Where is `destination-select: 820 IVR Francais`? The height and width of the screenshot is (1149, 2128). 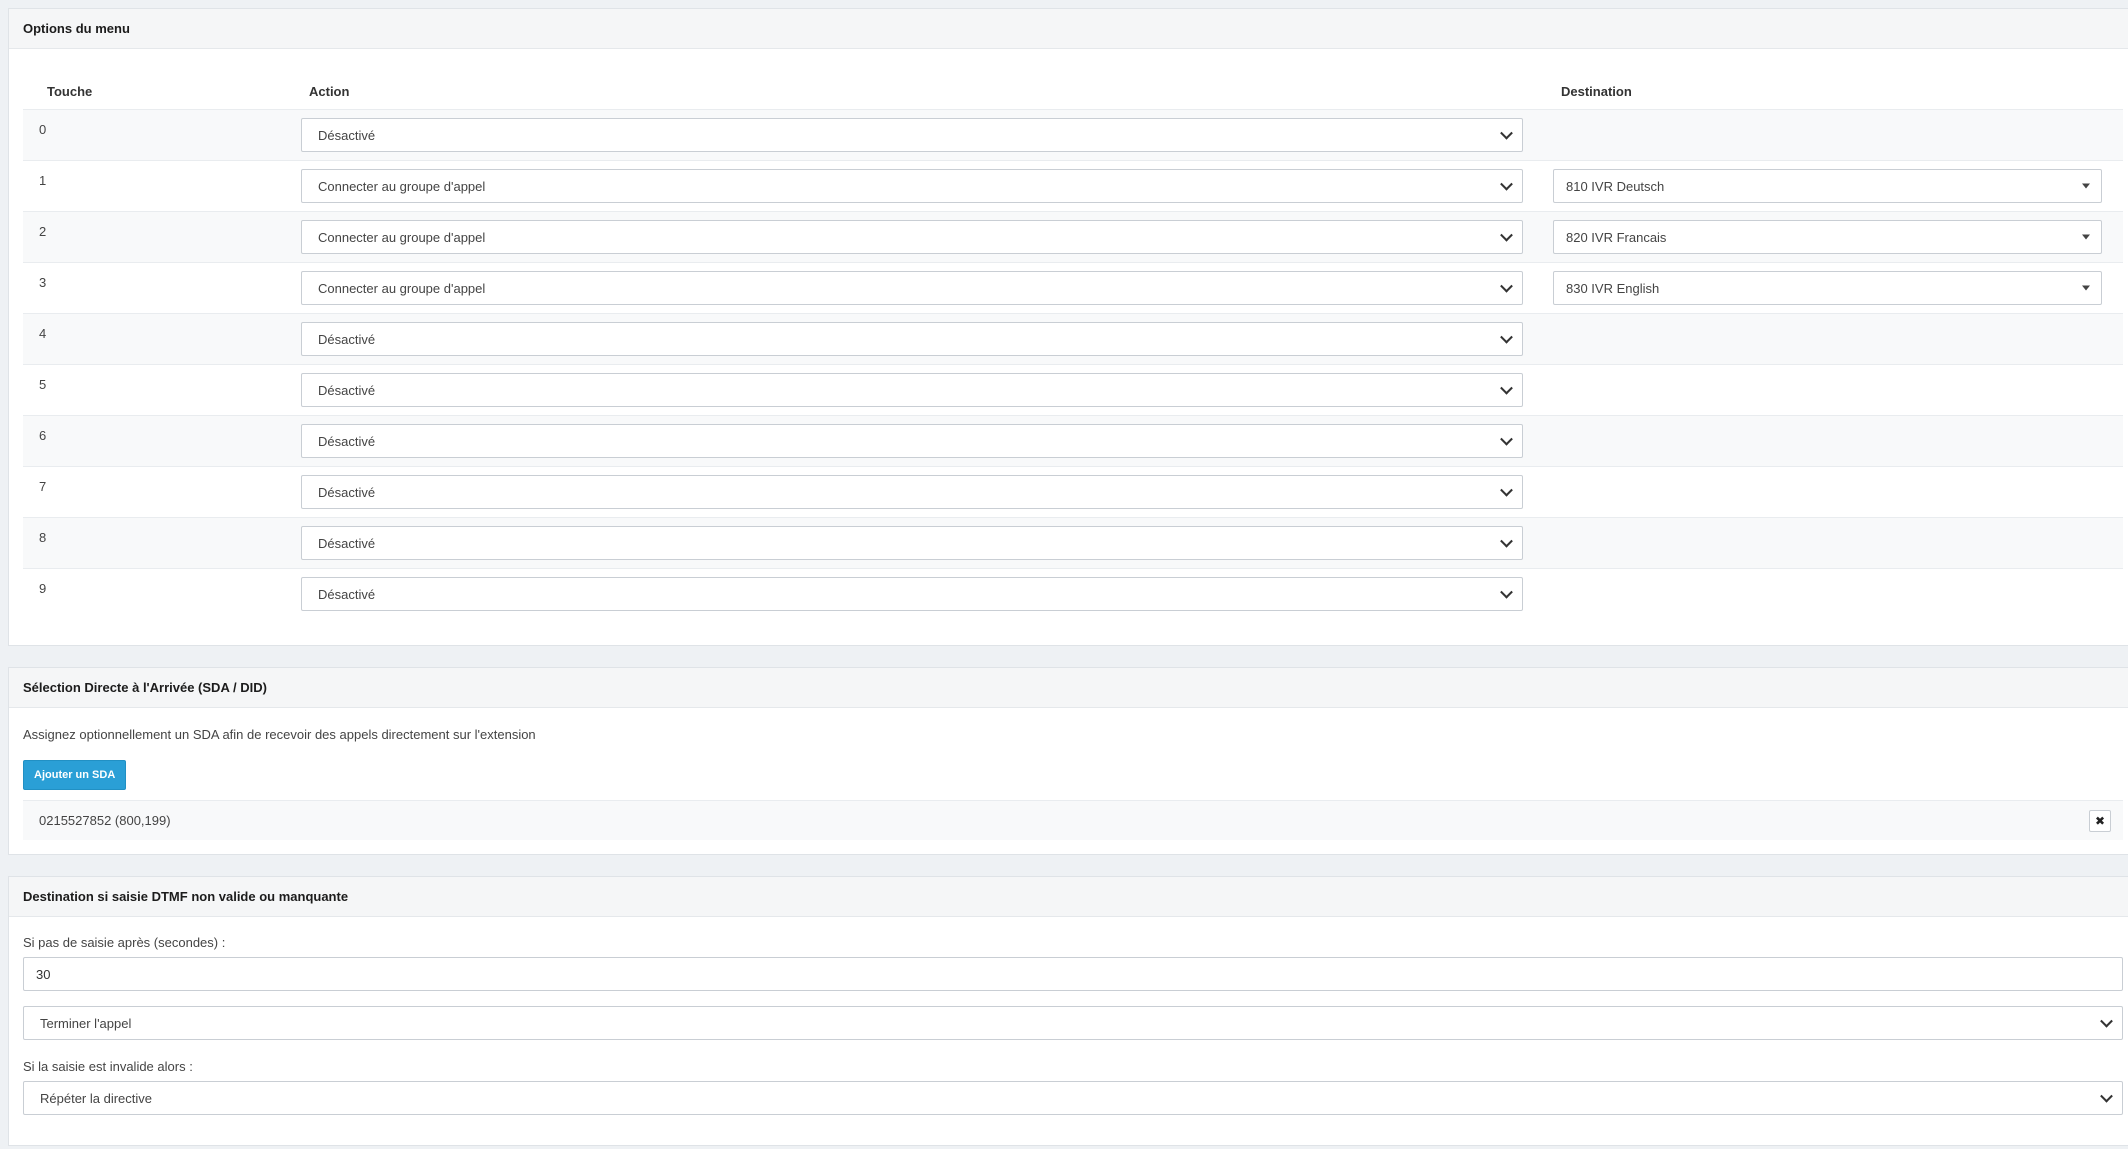 destination-select: 820 IVR Francais is located at coordinates (1827, 237).